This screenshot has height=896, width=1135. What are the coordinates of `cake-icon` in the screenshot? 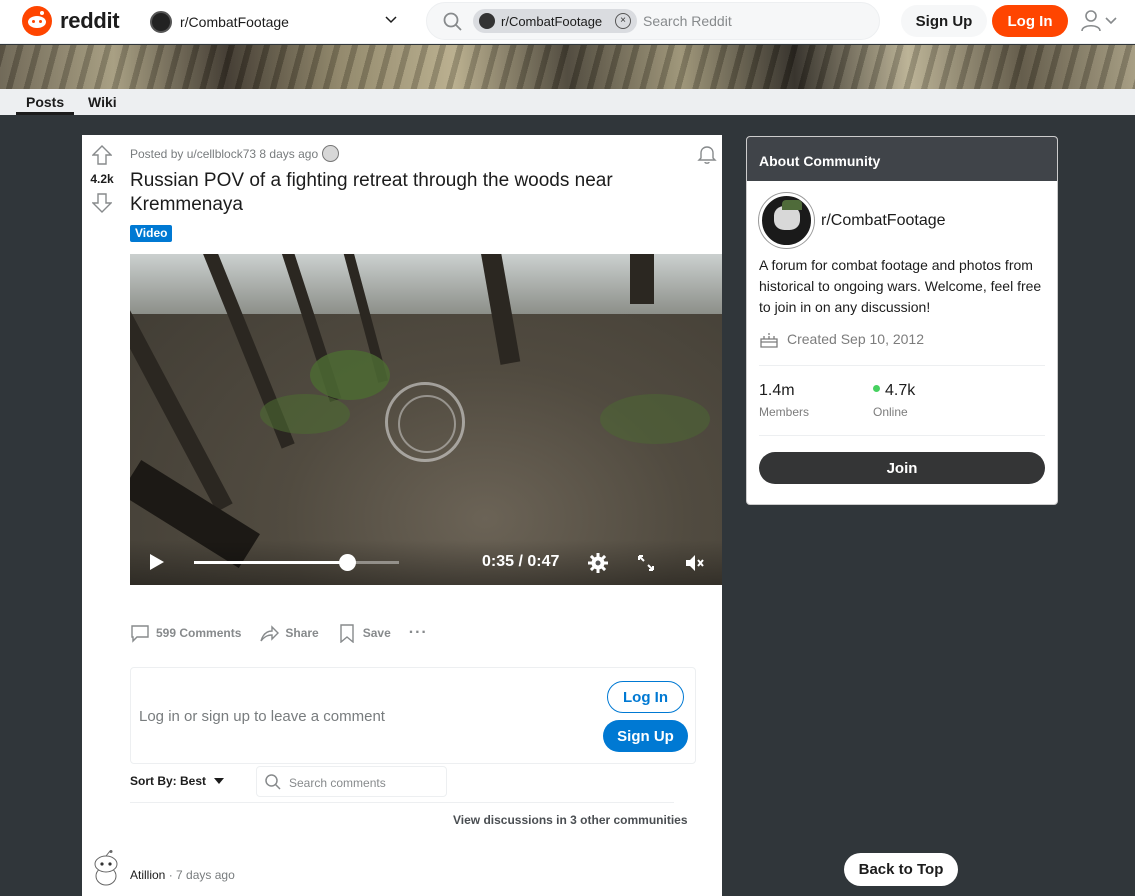 It's located at (769, 340).